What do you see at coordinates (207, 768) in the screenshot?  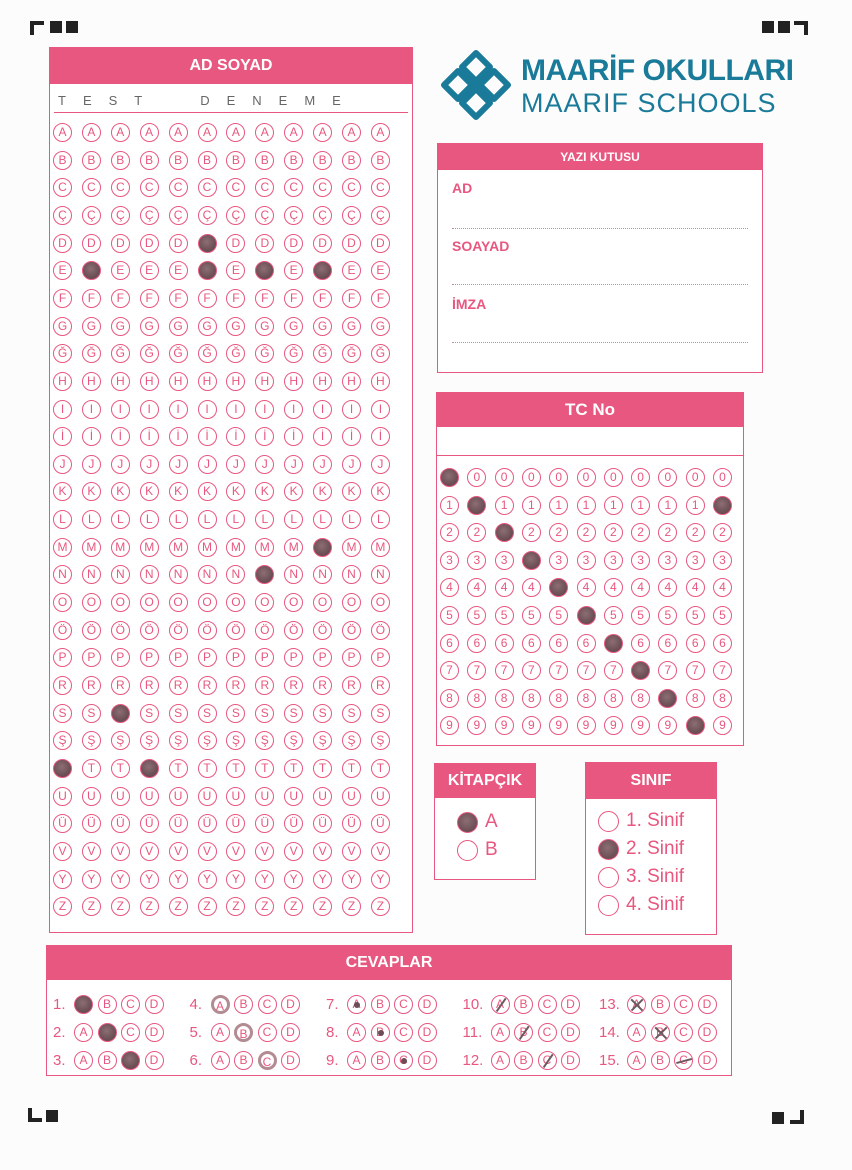 I see `name-bubble: T` at bounding box center [207, 768].